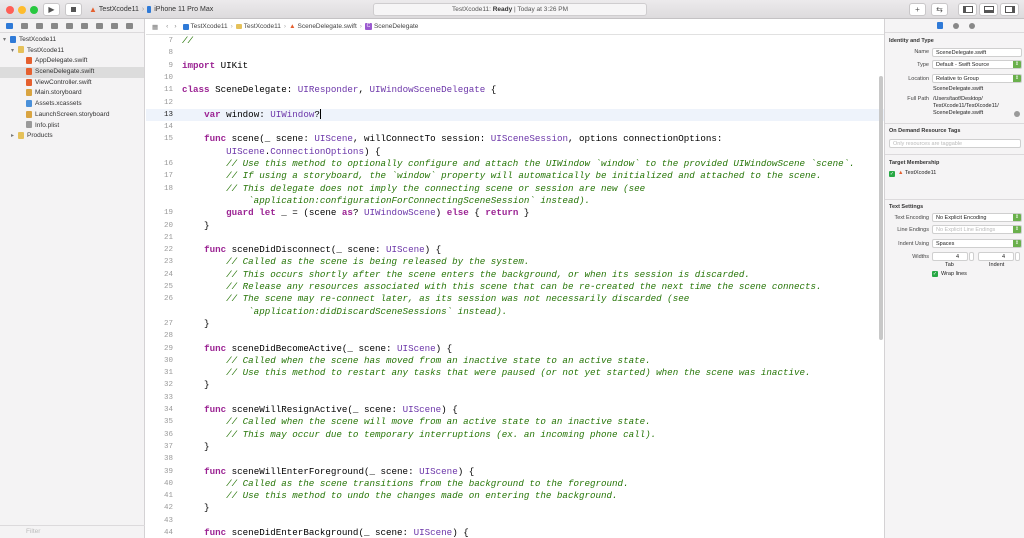 This screenshot has height=538, width=1024. I want to click on code-line: 10, so click(515, 78).